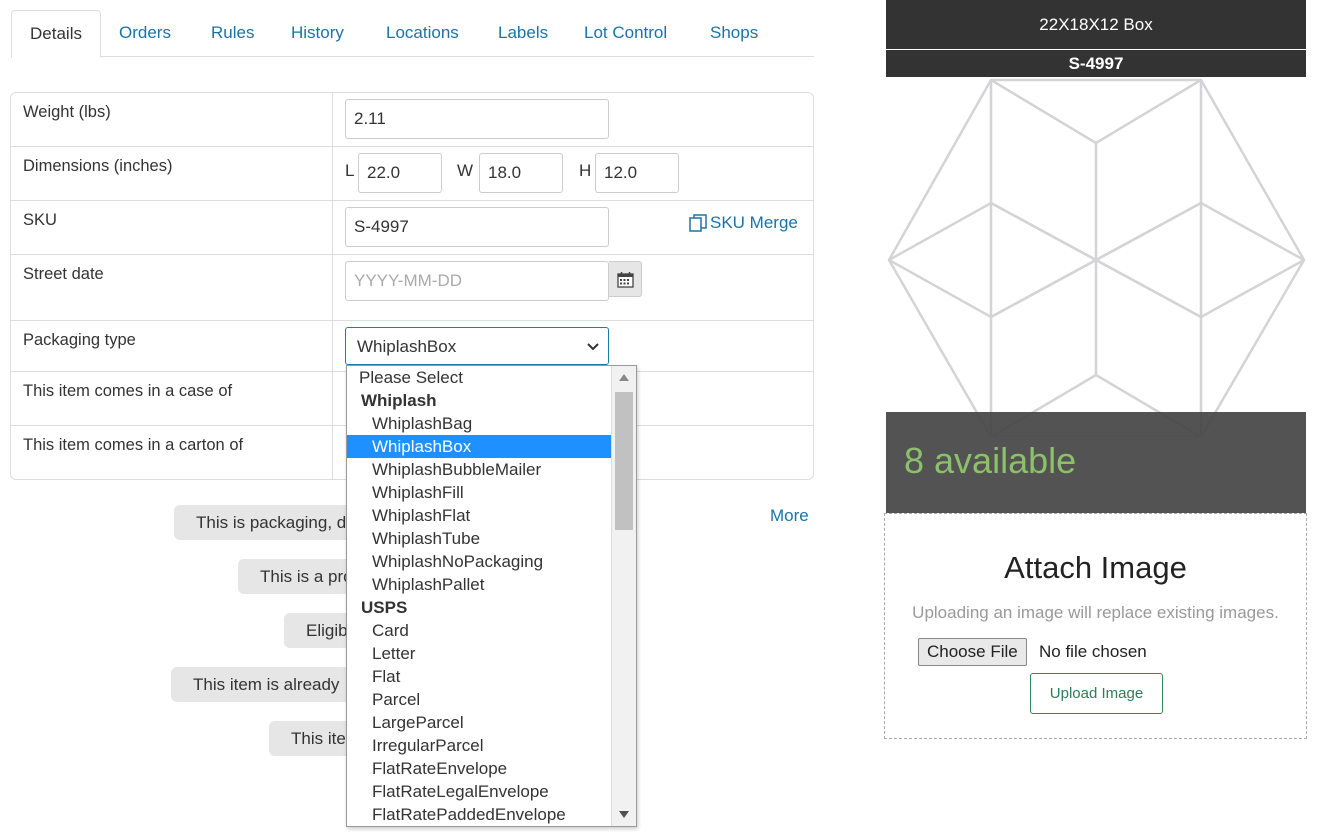 This screenshot has height=834, width=1321. Describe the element at coordinates (479, 699) in the screenshot. I see `option-parcel: Parcel` at that location.